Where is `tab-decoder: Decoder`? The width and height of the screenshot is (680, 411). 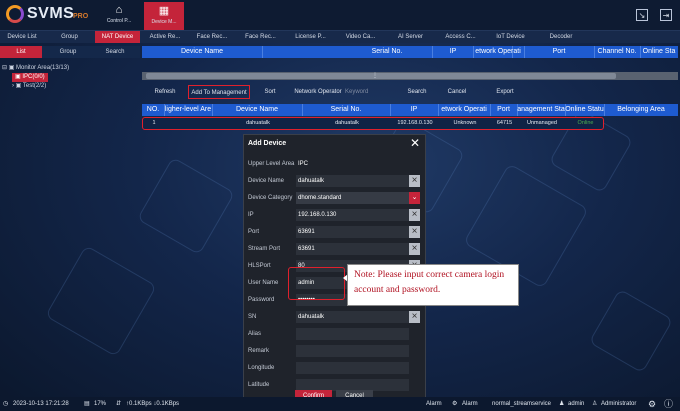
tab-decoder: Decoder is located at coordinates (561, 37).